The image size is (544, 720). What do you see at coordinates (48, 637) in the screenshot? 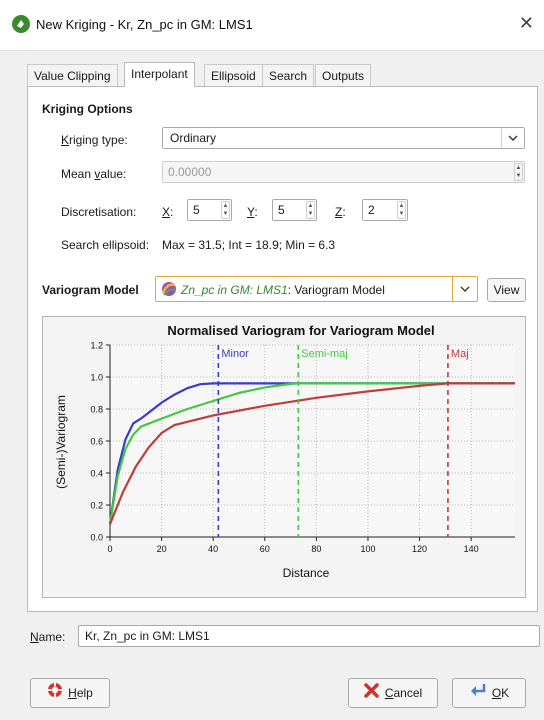
I see `name-label: Name:` at bounding box center [48, 637].